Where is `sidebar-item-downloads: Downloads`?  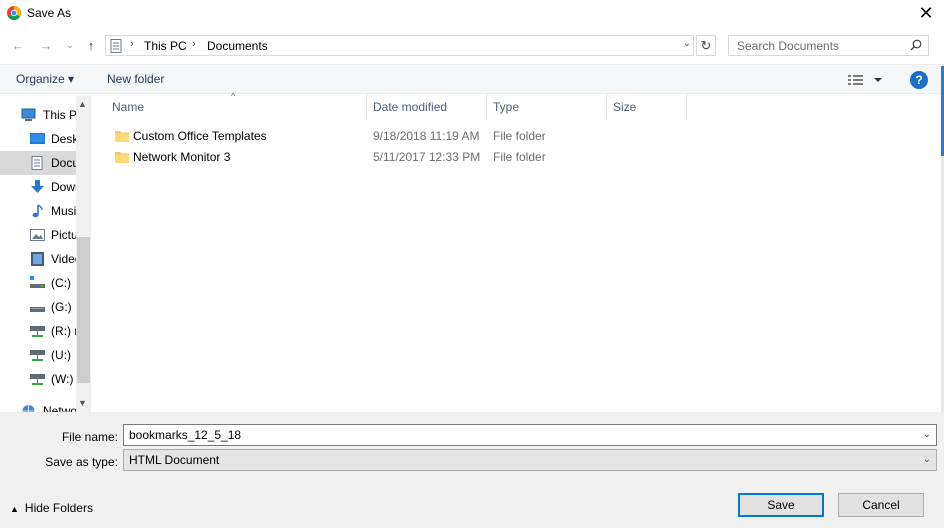
sidebar-item-downloads: Downloads is located at coordinates (38, 187).